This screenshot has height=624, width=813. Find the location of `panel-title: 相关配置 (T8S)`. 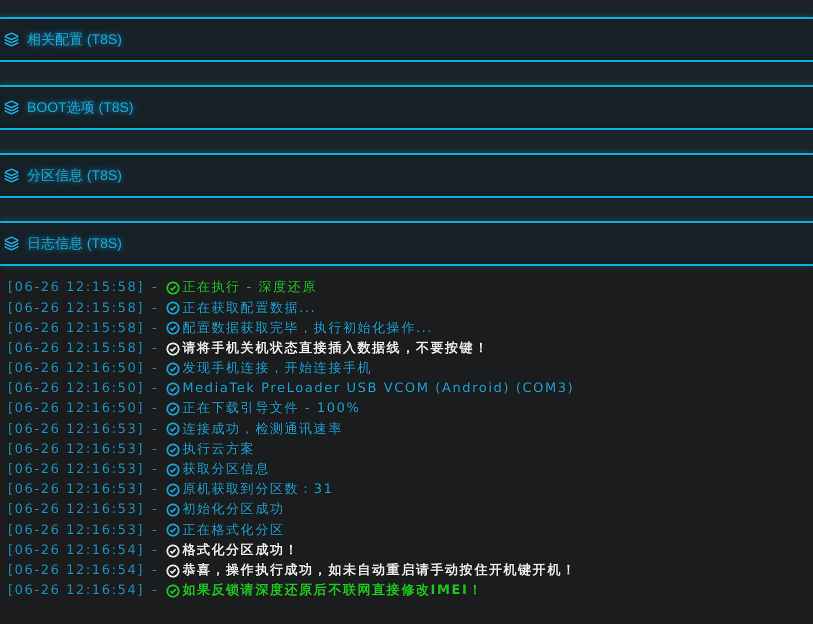

panel-title: 相关配置 (T8S) is located at coordinates (74, 39).